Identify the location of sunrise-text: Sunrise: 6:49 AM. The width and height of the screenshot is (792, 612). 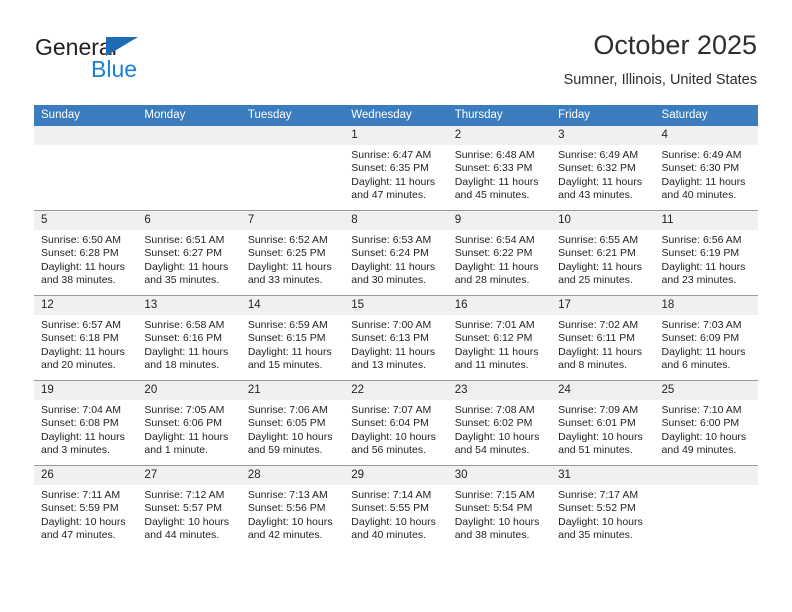
(701, 155).